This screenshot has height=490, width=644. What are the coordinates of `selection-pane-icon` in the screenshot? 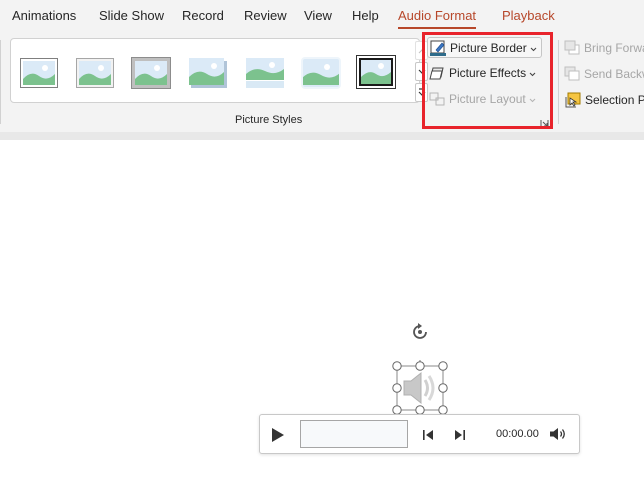 It's located at (573, 100).